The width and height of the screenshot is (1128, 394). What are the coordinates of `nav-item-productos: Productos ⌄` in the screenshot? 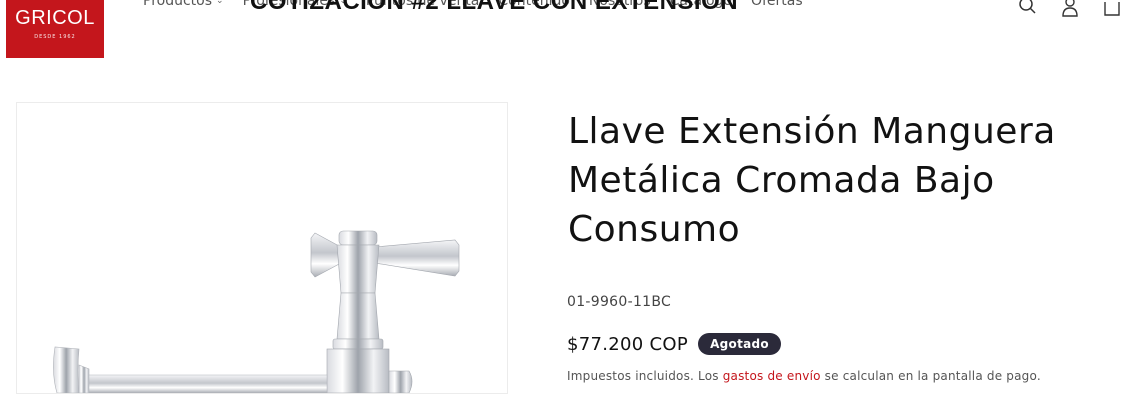 It's located at (183, 4).